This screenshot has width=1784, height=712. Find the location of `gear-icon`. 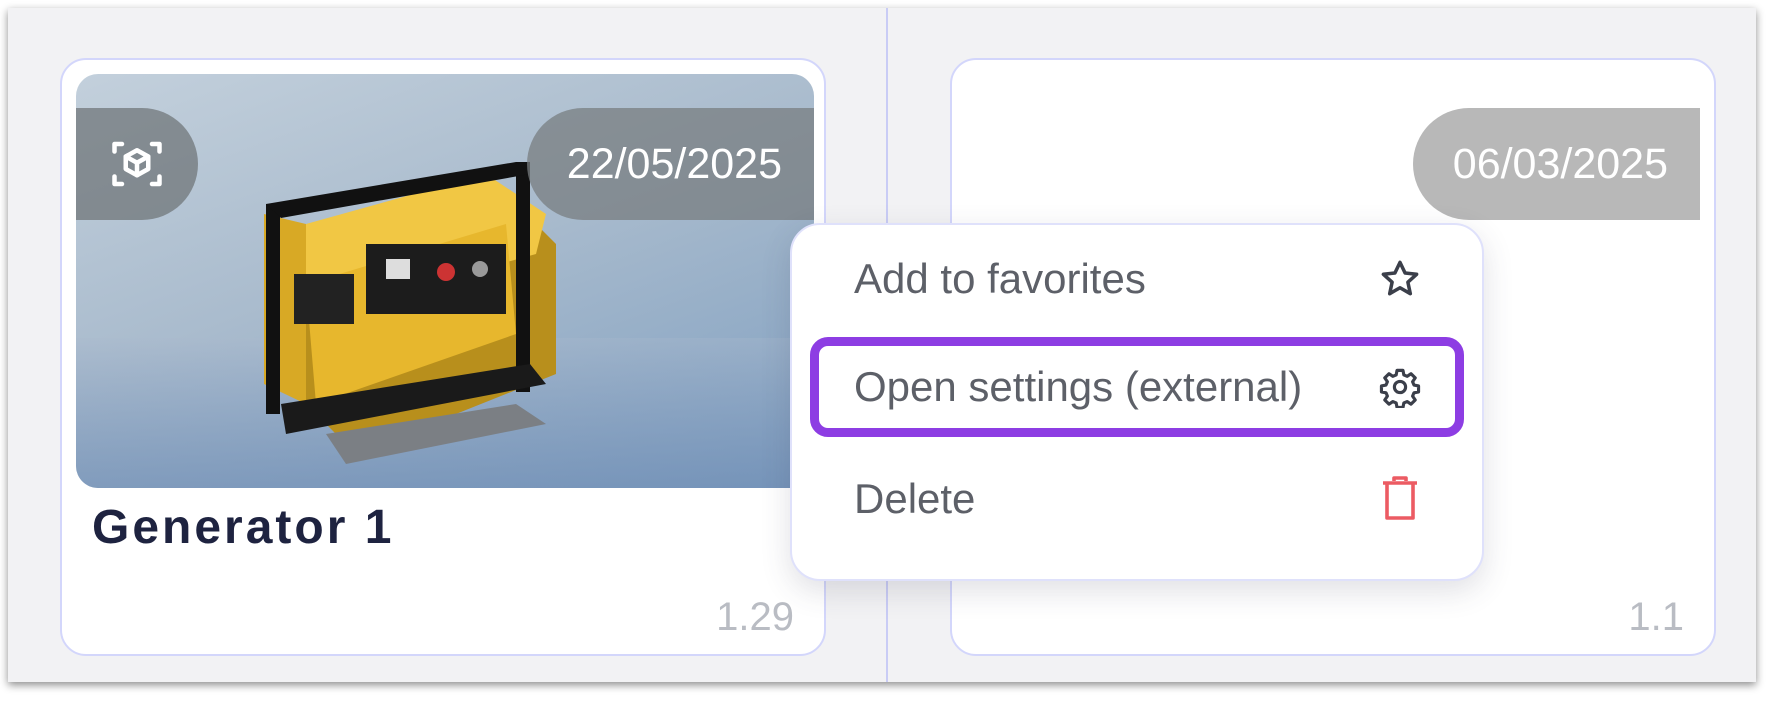

gear-icon is located at coordinates (1400, 387).